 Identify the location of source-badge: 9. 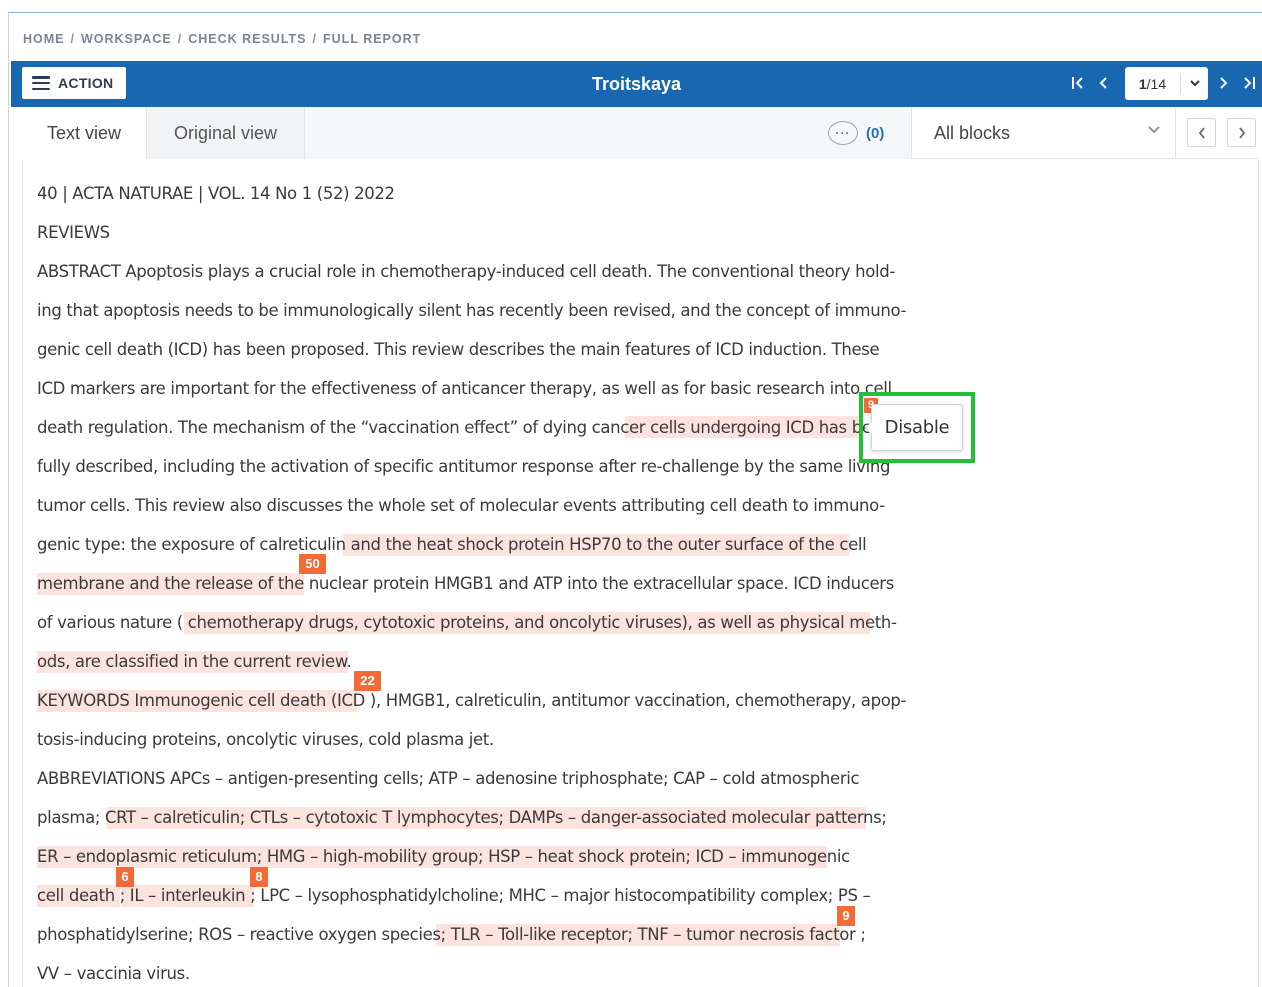
(846, 916).